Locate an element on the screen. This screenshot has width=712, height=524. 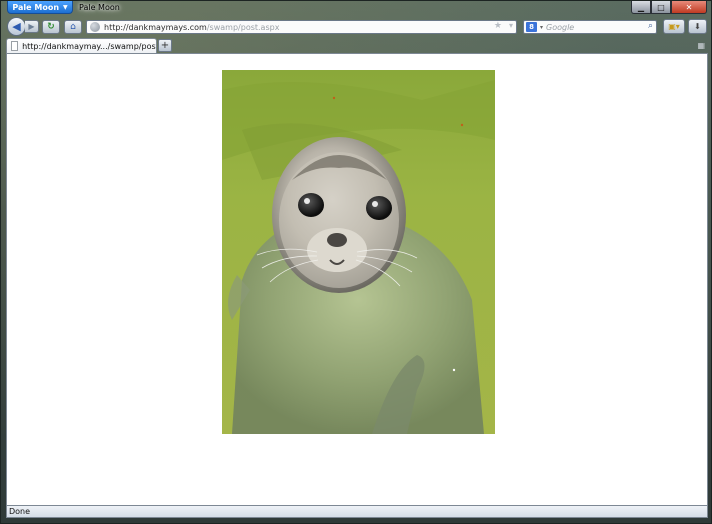
download-icon: ⬇ is located at coordinates (697, 26).